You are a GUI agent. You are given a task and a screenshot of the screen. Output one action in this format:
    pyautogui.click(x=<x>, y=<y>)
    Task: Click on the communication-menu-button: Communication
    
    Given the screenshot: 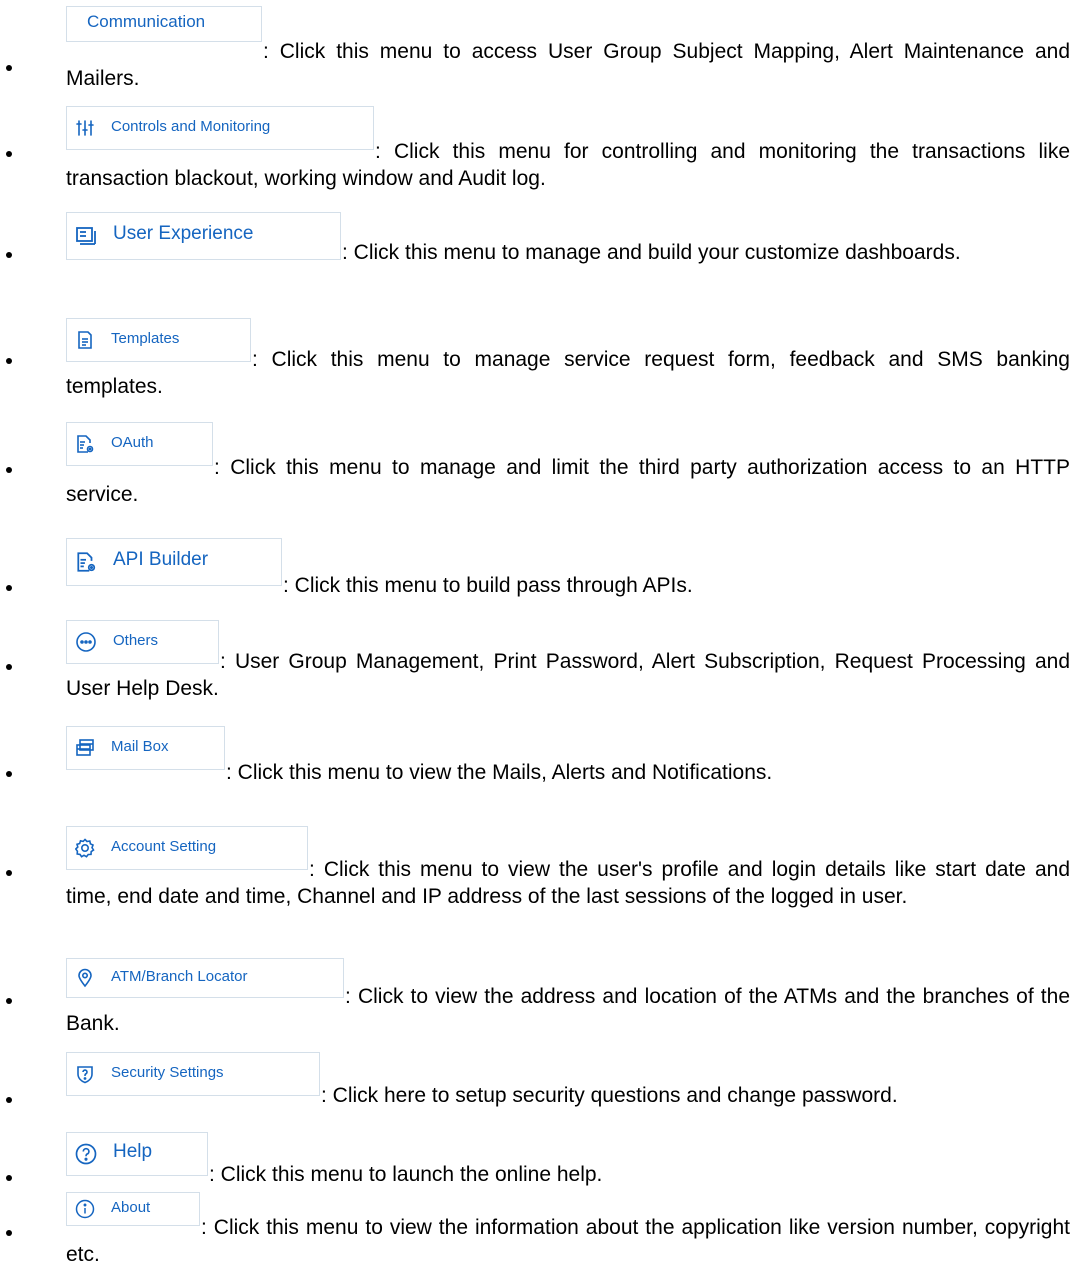 What is the action you would take?
    pyautogui.click(x=164, y=24)
    